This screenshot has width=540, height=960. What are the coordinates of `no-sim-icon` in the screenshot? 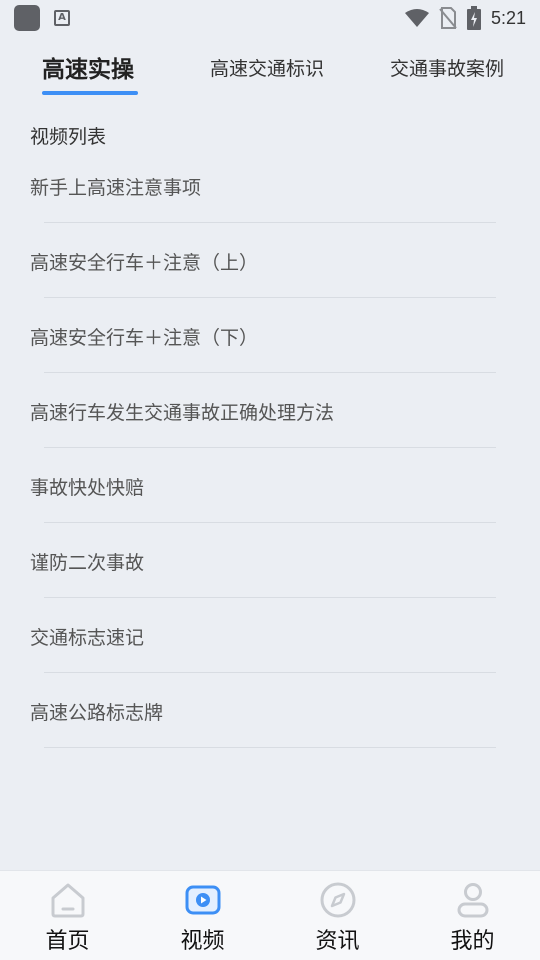 It's located at (448, 18).